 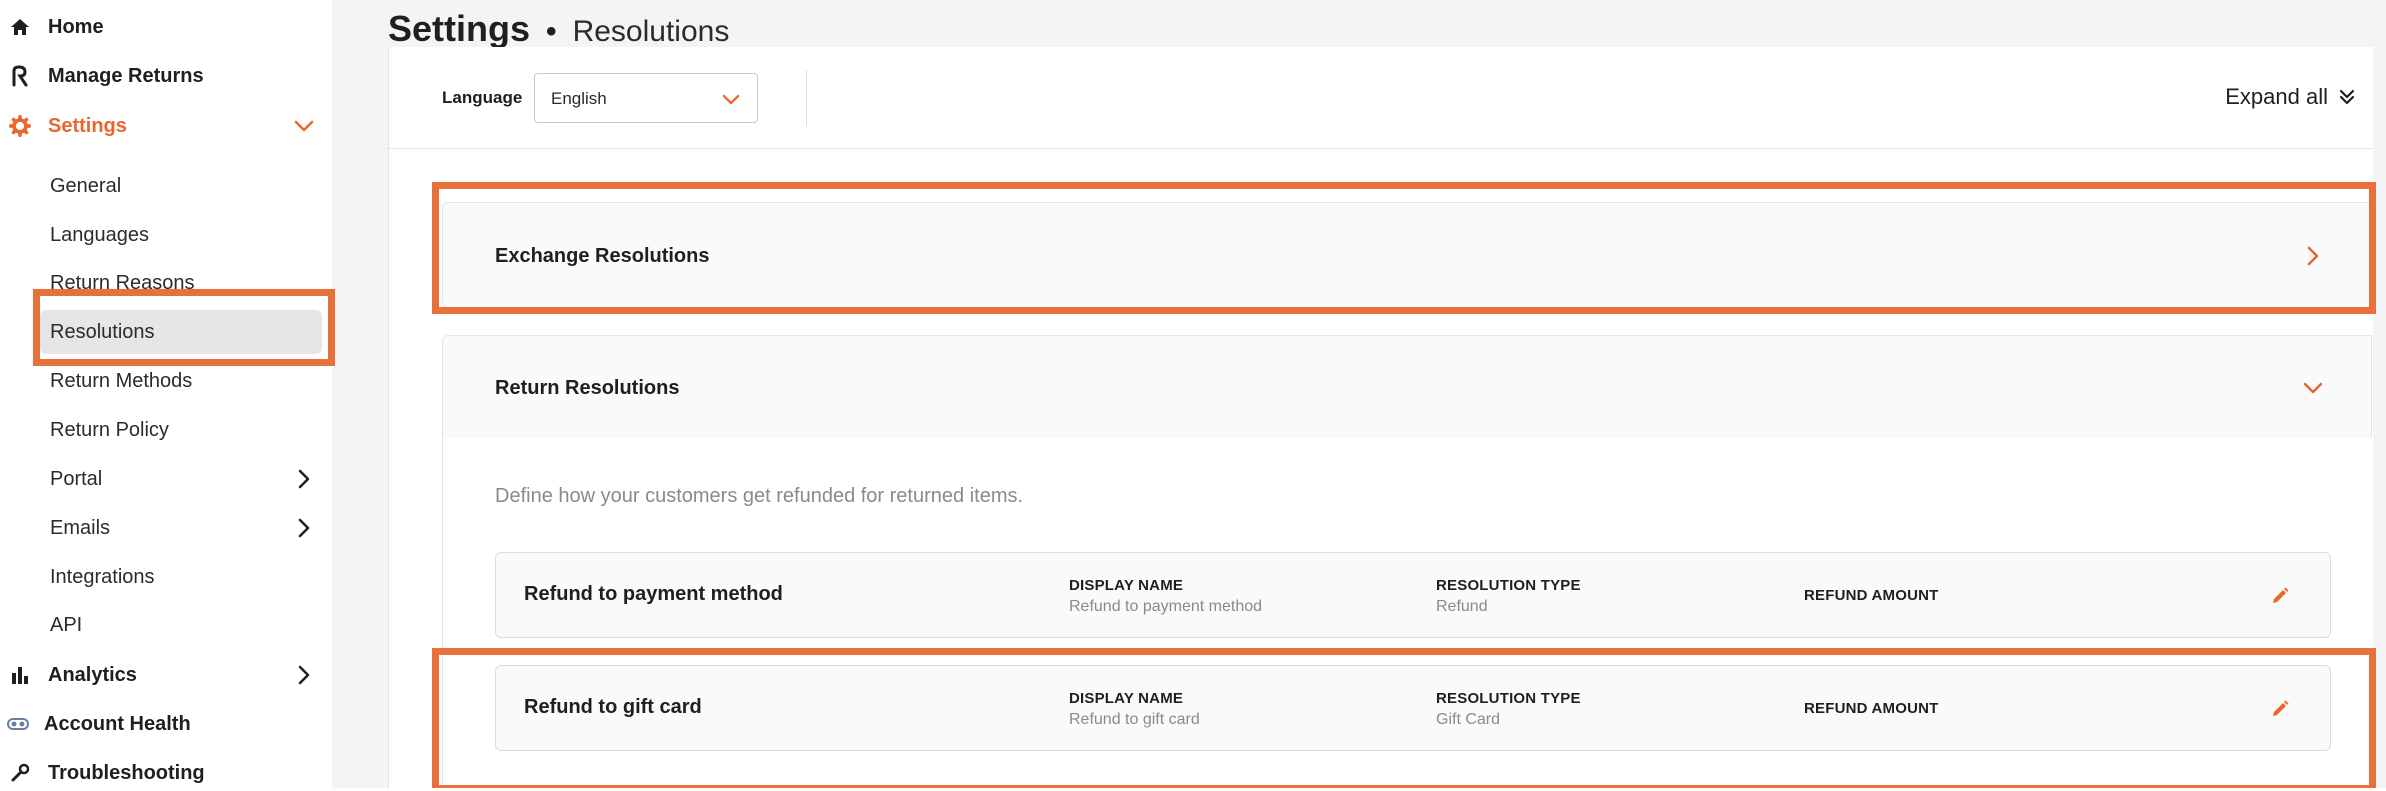 What do you see at coordinates (85, 186) in the screenshot?
I see `sidebar-item-general: General` at bounding box center [85, 186].